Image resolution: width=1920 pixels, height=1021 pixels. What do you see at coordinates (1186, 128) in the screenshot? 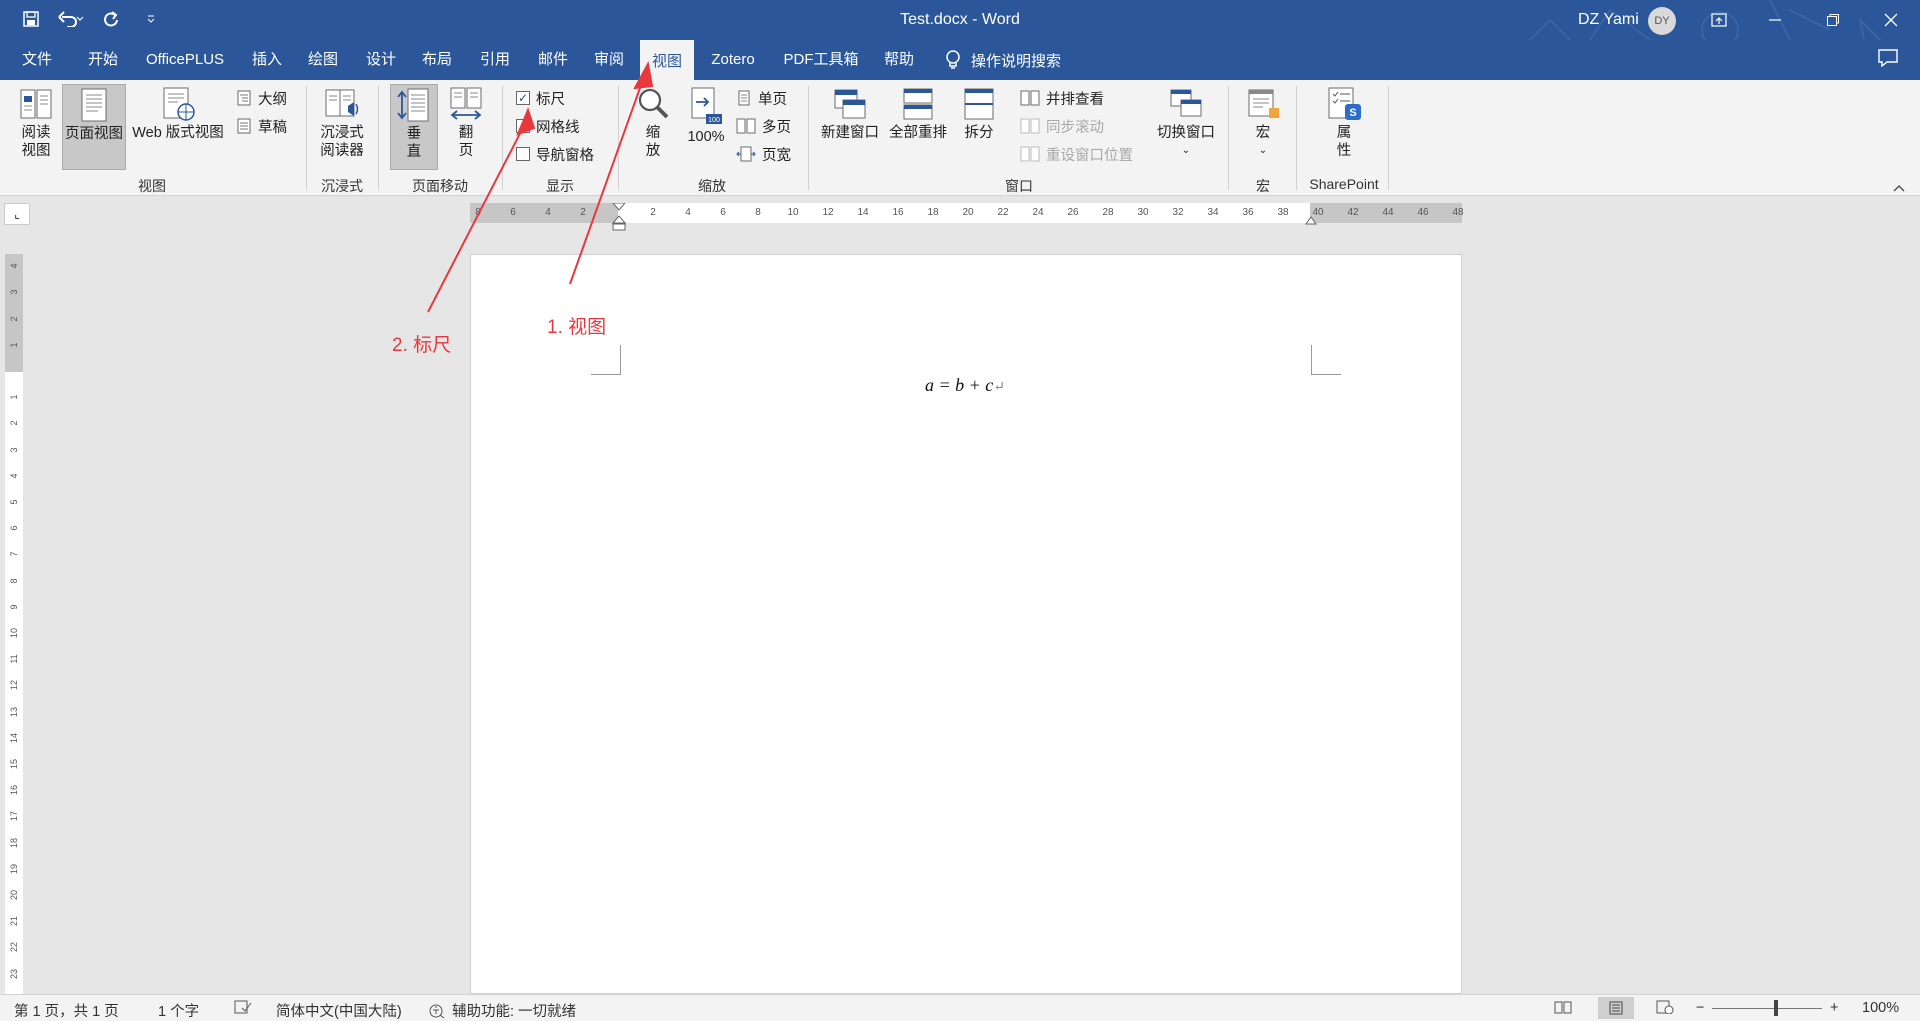
I see `switch-windows-button: 切换窗口 ⌄` at bounding box center [1186, 128].